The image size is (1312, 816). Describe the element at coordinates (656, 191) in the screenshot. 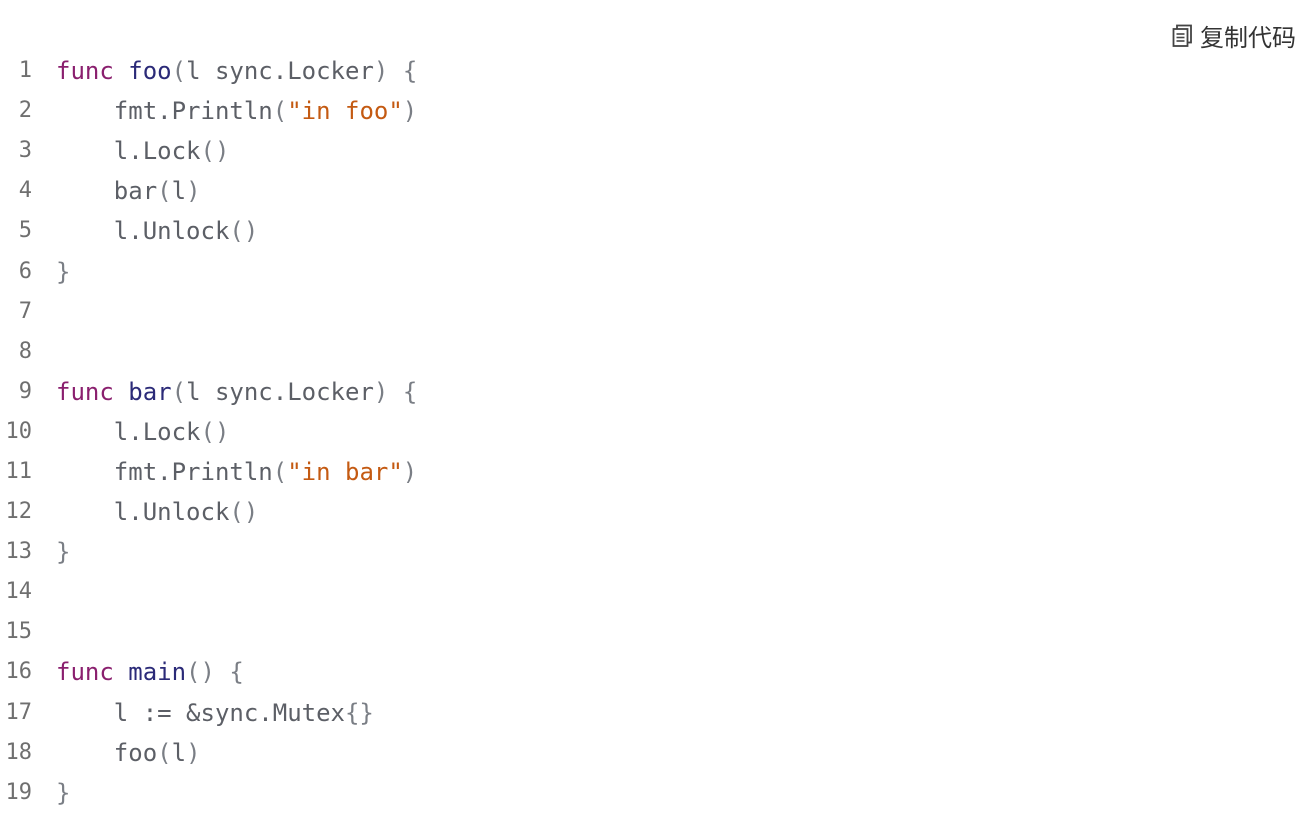

I see `code-line: 4 bar(l)` at that location.